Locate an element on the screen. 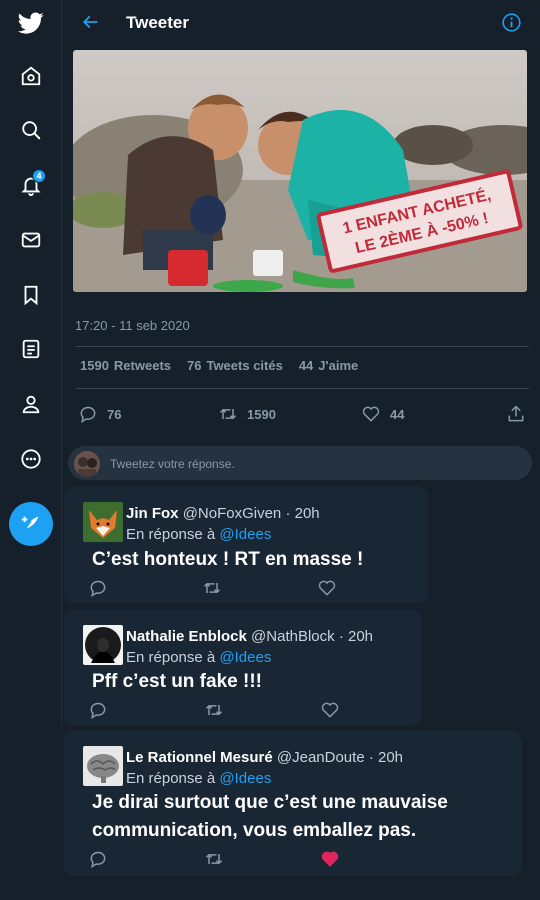  likes-count: 44 is located at coordinates (306, 365).